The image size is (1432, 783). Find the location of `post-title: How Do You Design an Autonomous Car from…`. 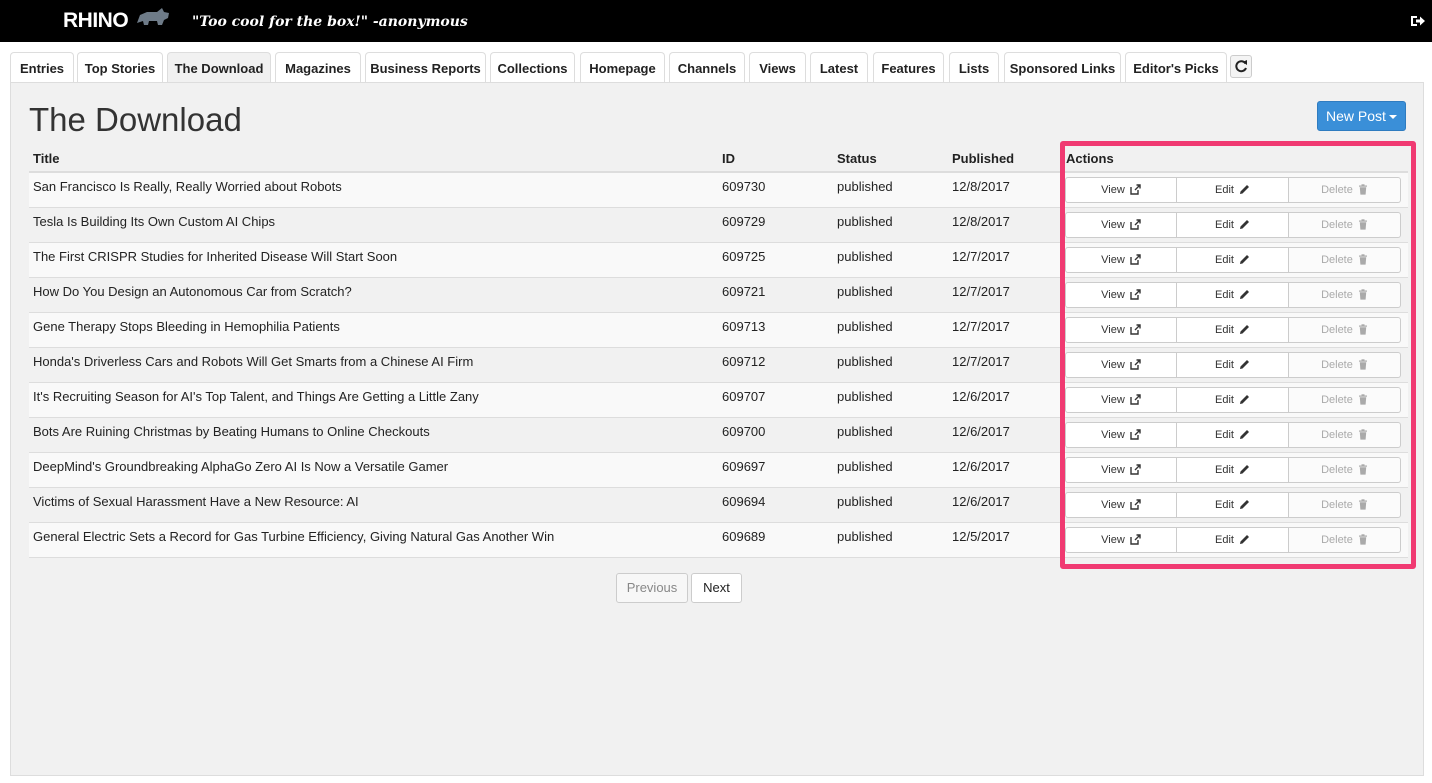

post-title: How Do You Design an Autonomous Car from… is located at coordinates (192, 291).